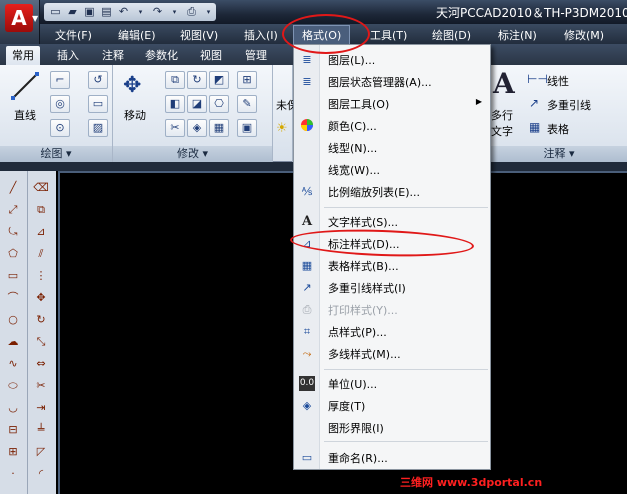 The height and width of the screenshot is (494, 627). Describe the element at coordinates (13, 364) in the screenshot. I see `spline-icon: ∿` at that location.